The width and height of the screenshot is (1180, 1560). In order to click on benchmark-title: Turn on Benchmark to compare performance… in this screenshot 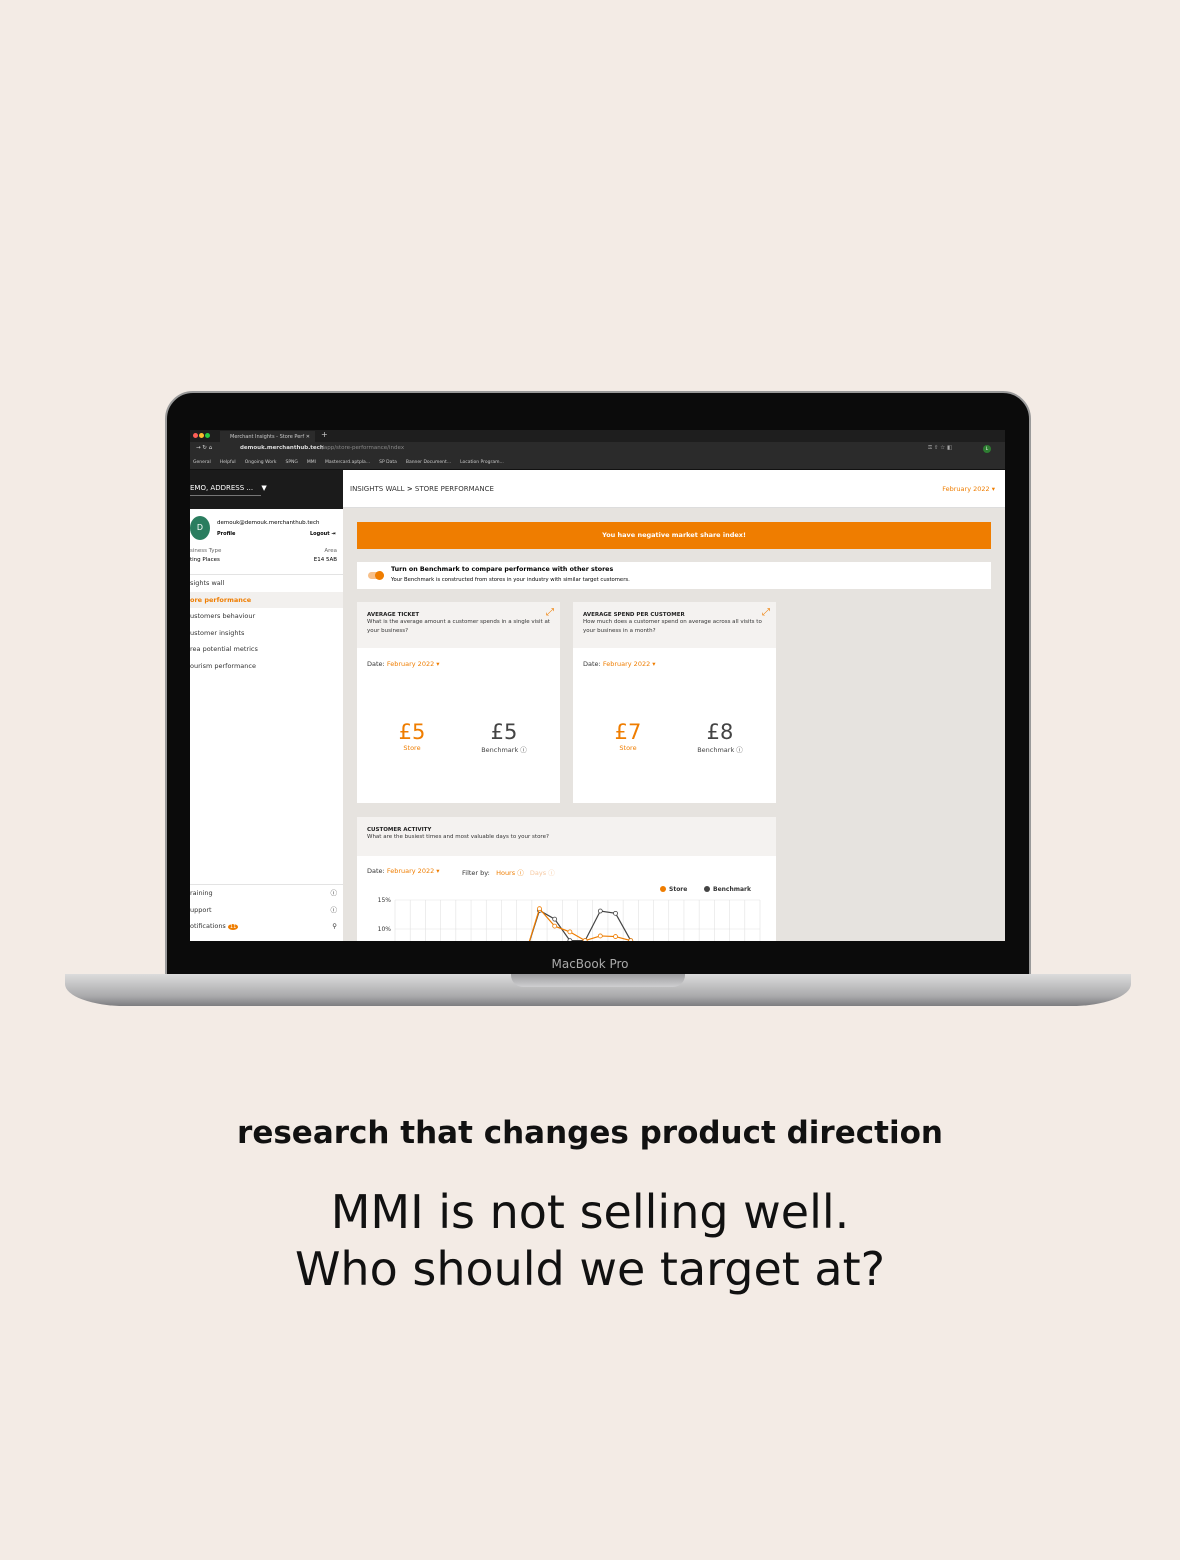, I will do `click(502, 569)`.